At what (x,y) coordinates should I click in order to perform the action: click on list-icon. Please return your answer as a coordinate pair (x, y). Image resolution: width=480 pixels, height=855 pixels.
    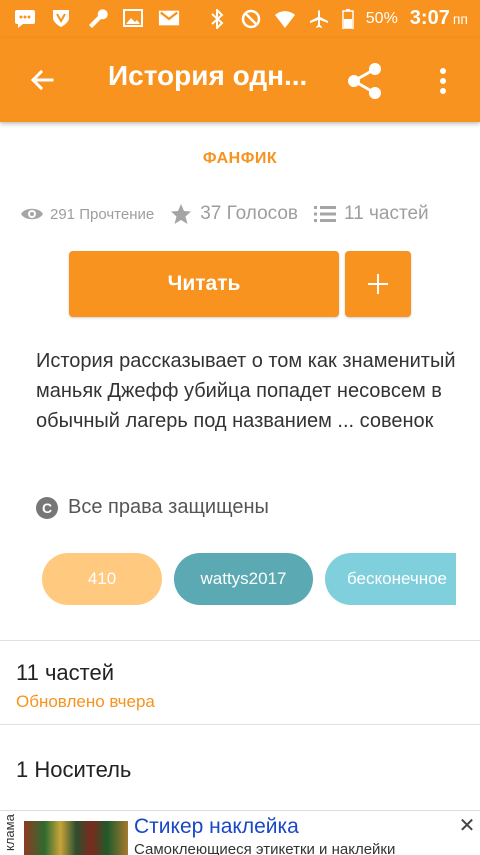
    Looking at the image, I should click on (325, 214).